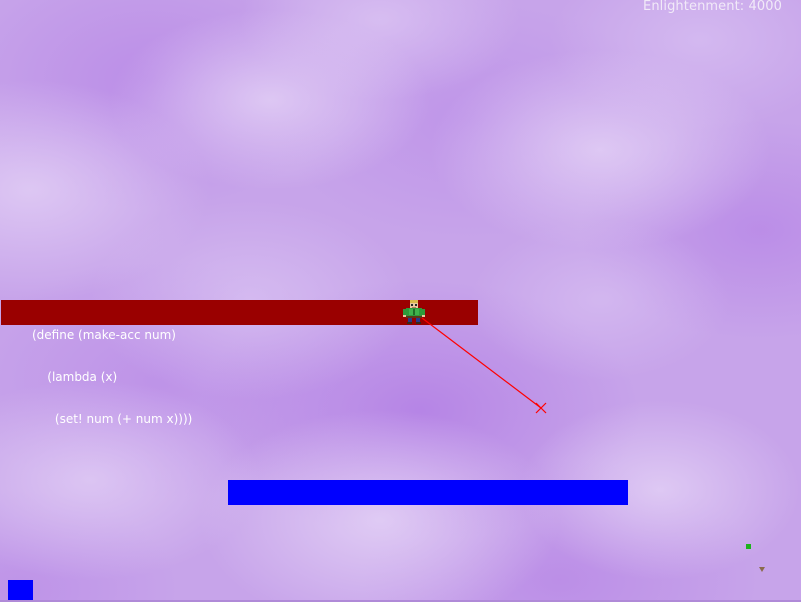 The image size is (801, 602). I want to click on aim-line, so click(481, 363).